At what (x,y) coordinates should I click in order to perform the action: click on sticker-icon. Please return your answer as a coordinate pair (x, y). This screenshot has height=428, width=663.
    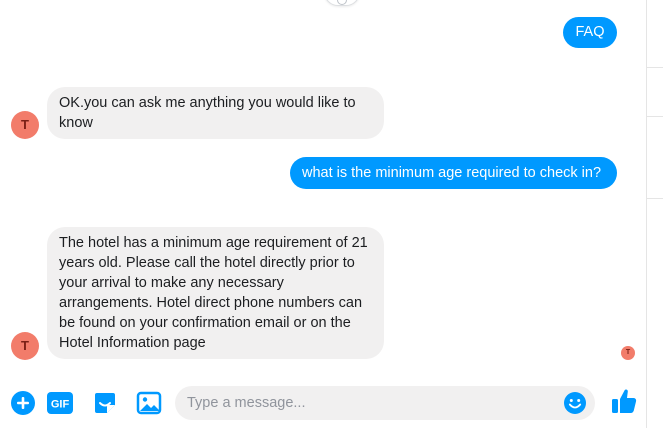
    Looking at the image, I should click on (105, 403).